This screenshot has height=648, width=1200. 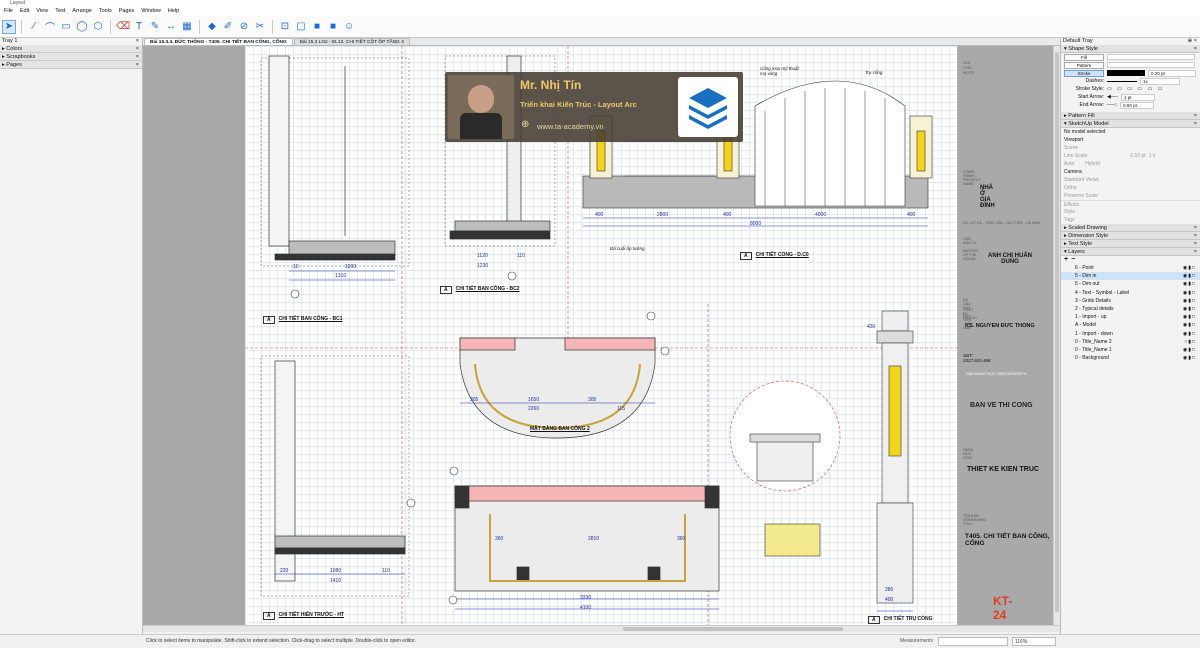 I want to click on eraser-tool-icon: ⌫, so click(x=123, y=27).